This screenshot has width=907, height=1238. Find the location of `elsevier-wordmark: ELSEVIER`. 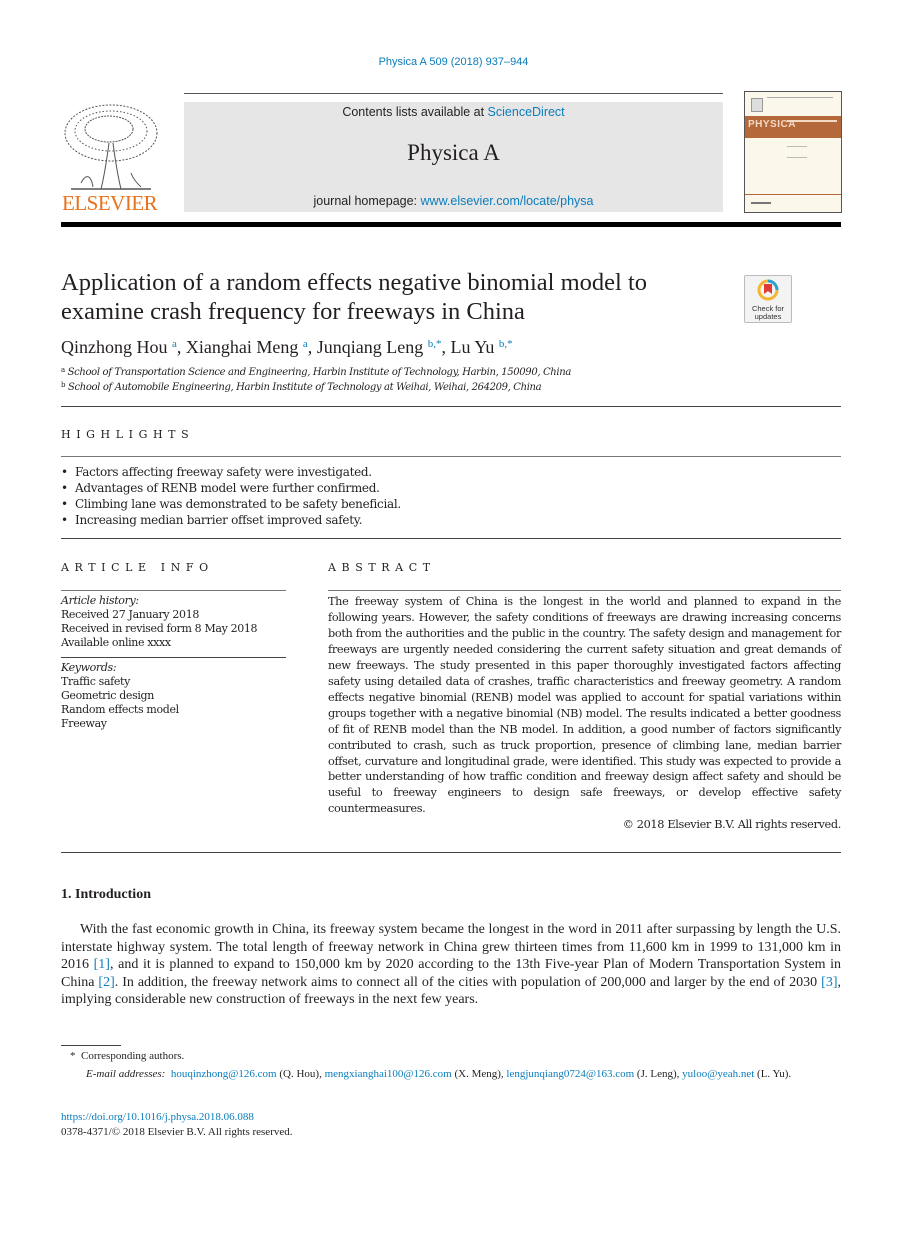

elsevier-wordmark: ELSEVIER is located at coordinates (110, 203).